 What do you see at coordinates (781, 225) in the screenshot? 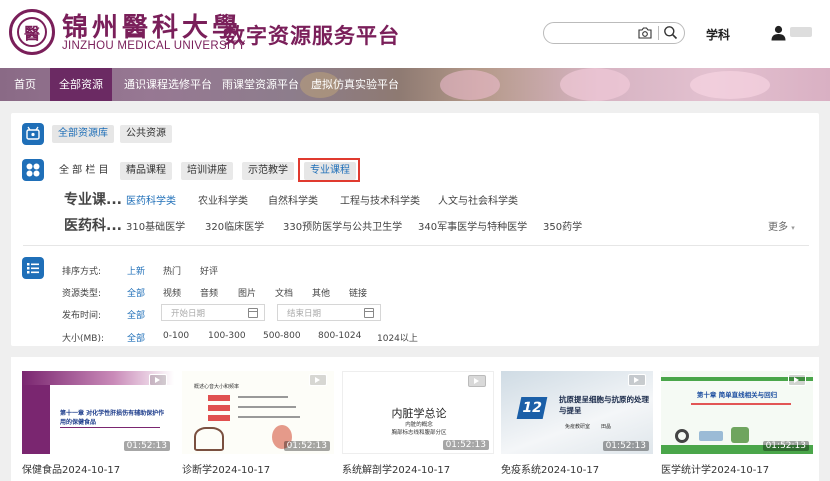
I see `more-button: 更多 ▾` at bounding box center [781, 225].